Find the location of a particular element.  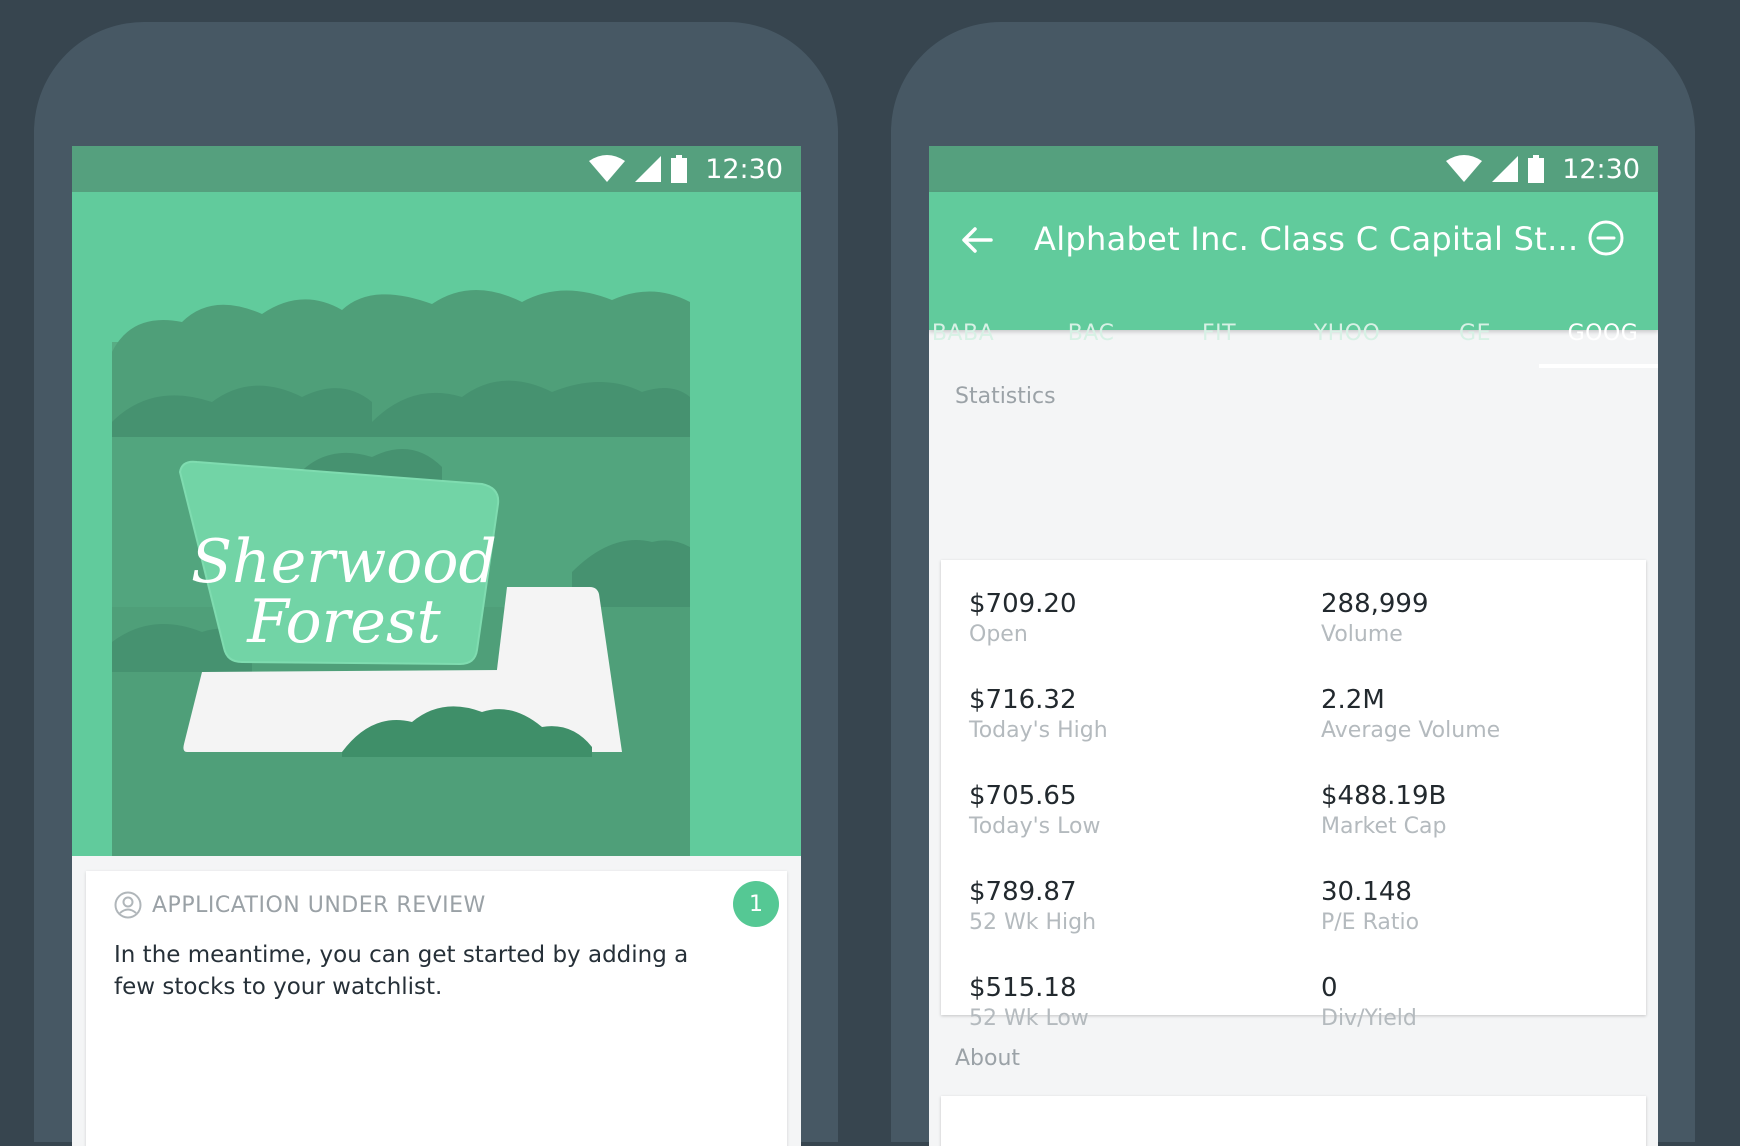

user-circle-icon is located at coordinates (128, 905).